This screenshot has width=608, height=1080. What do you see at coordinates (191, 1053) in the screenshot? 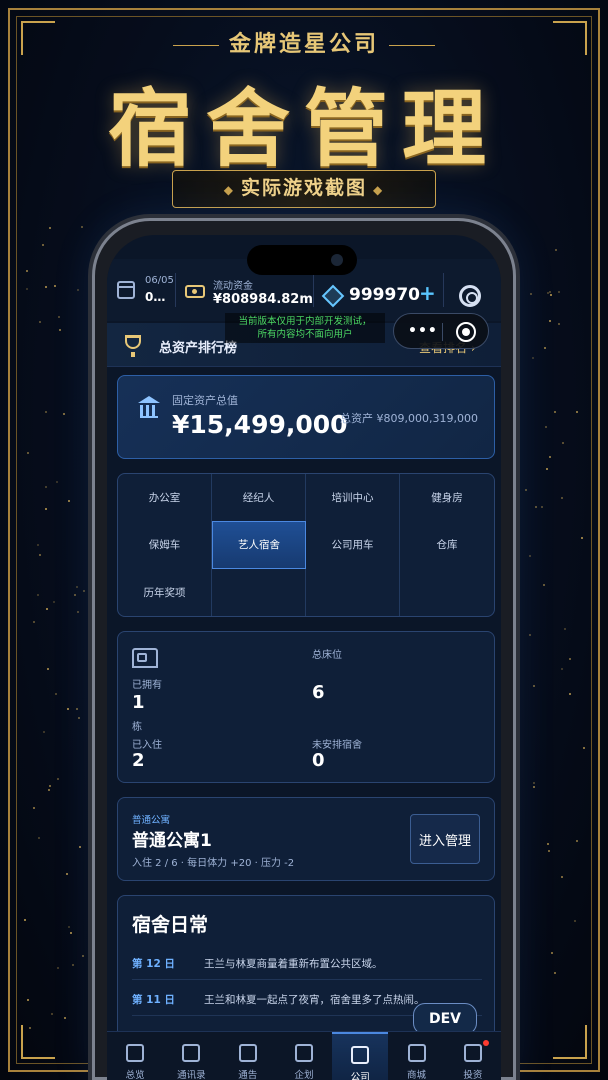
I see `contacts-icon` at bounding box center [191, 1053].